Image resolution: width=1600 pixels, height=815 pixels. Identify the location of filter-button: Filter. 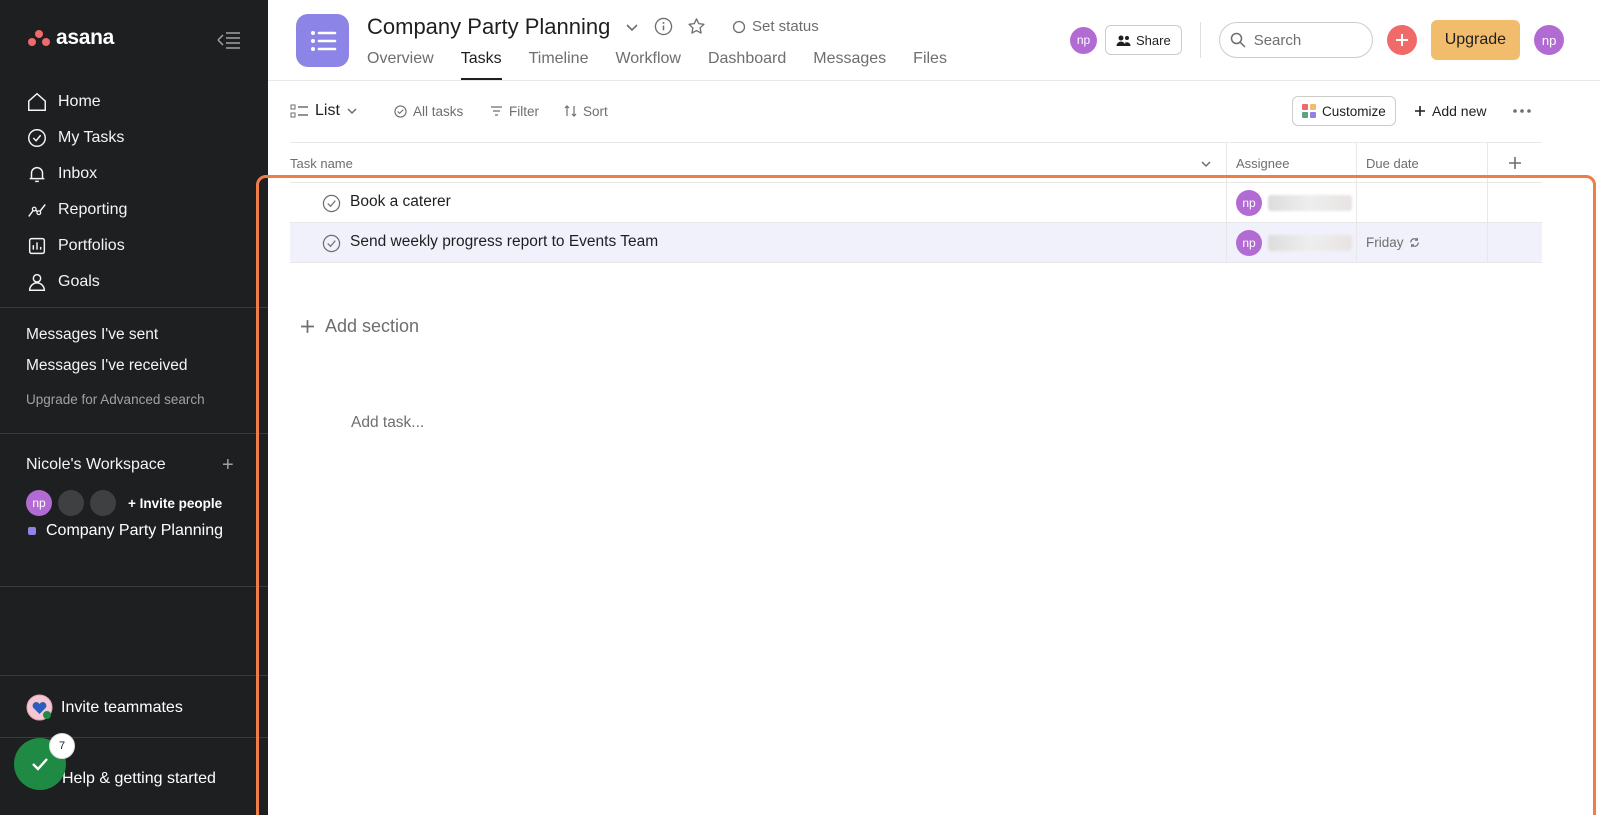
(514, 111).